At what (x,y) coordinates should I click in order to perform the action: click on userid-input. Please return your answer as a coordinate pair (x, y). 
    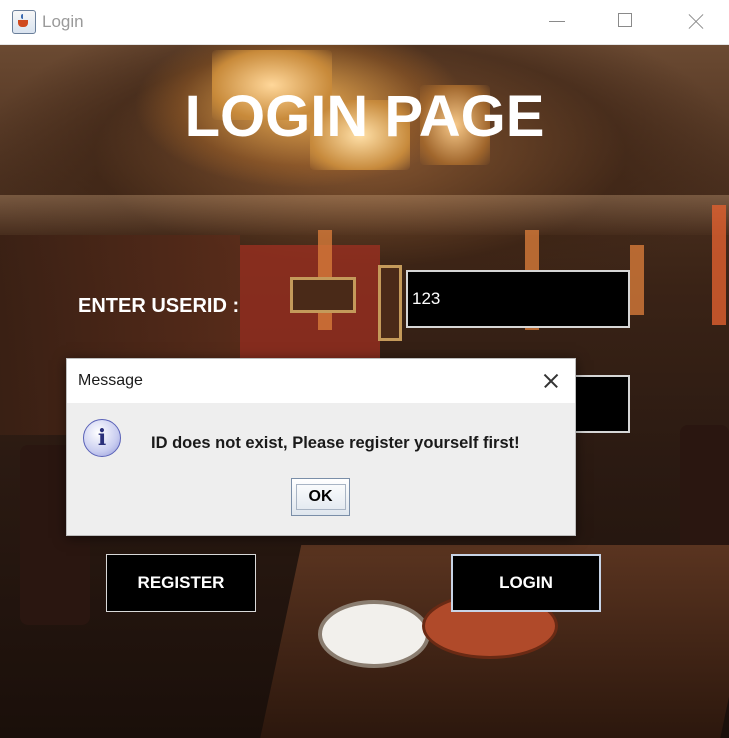
    Looking at the image, I should click on (518, 299).